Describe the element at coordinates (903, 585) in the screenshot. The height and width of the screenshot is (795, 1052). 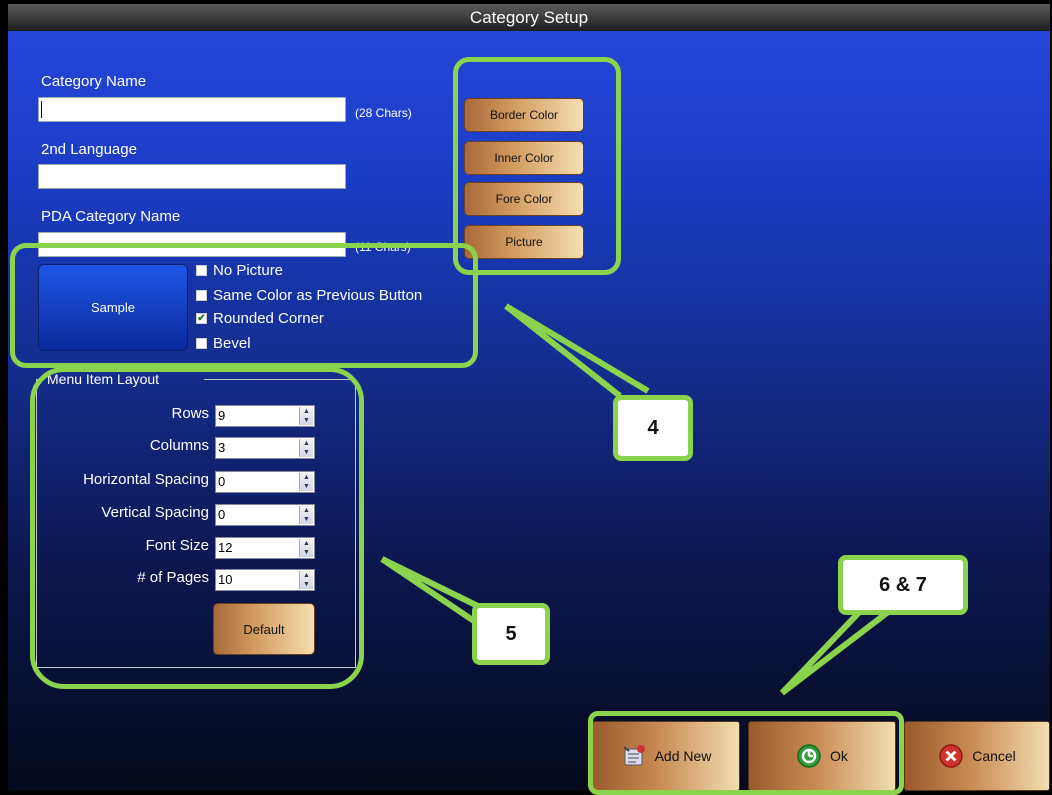
I see `annotation-label-6-7: 6 & 7` at that location.